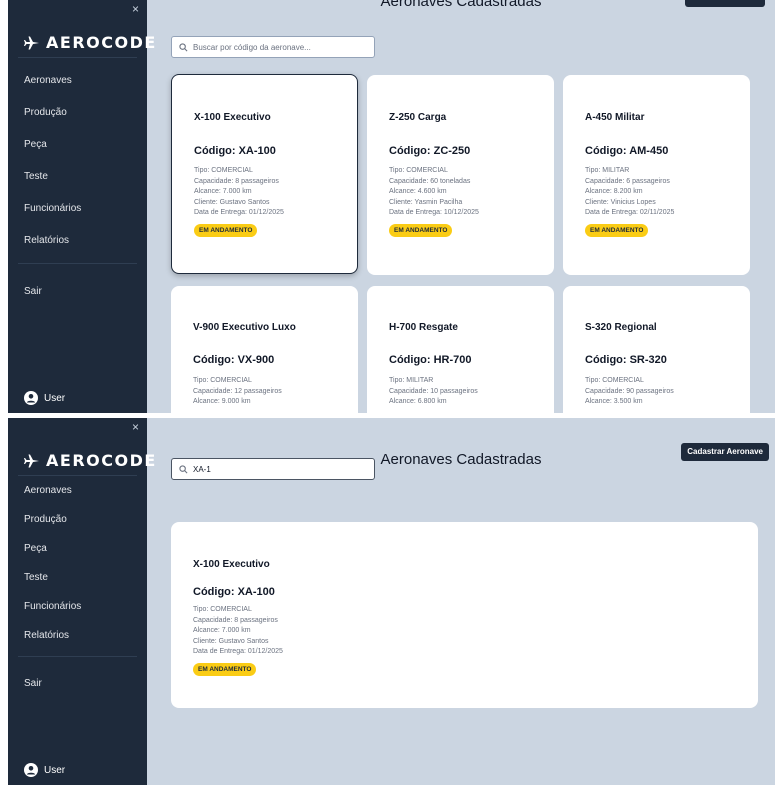 This screenshot has width=775, height=785. What do you see at coordinates (222, 401) in the screenshot?
I see `aircraft-range: Alcance: 9.000 km` at bounding box center [222, 401].